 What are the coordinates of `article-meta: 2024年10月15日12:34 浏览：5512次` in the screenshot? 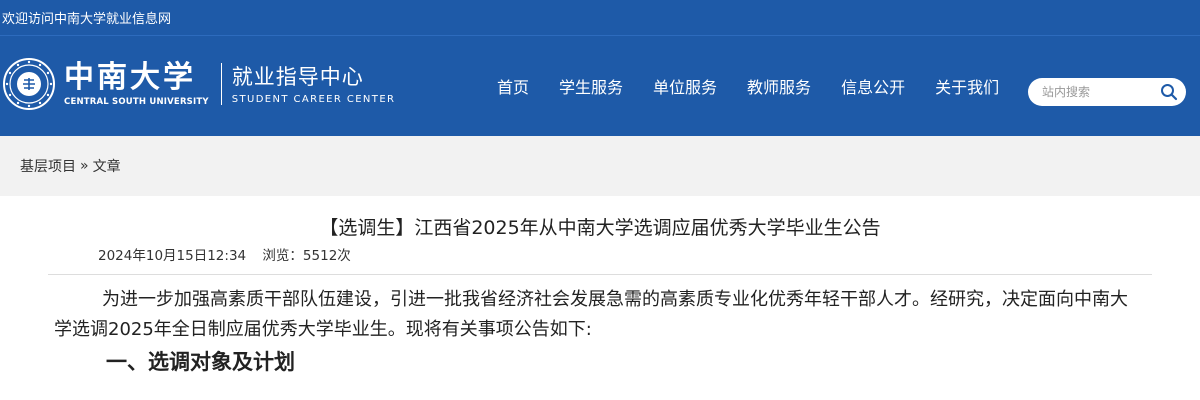 It's located at (649, 256).